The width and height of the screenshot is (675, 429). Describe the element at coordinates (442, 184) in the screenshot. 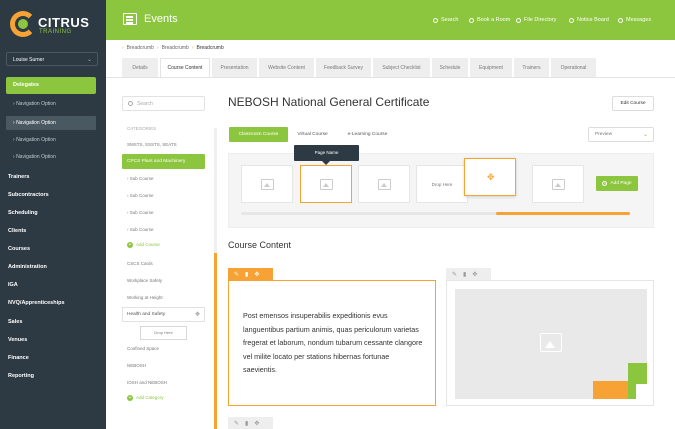

I see `page-drop-zone: Drop Here` at that location.